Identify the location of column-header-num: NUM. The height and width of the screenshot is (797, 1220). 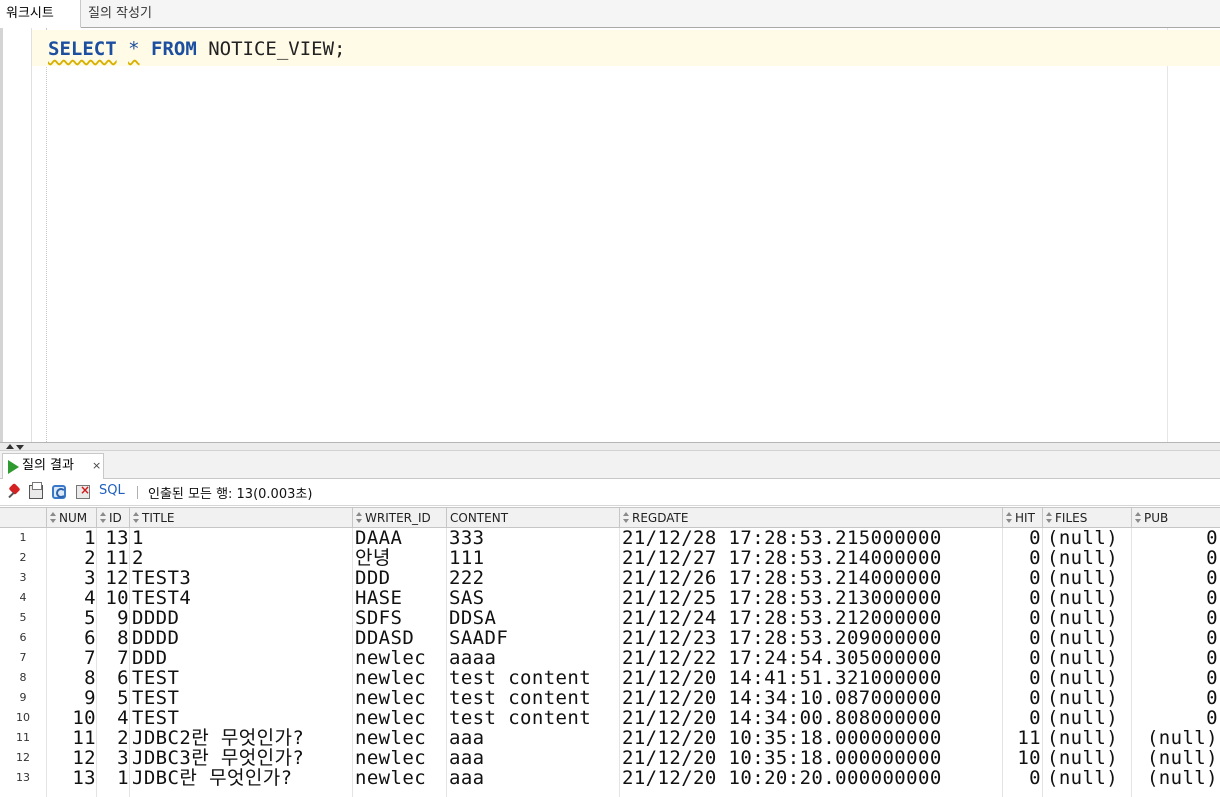
(72, 518).